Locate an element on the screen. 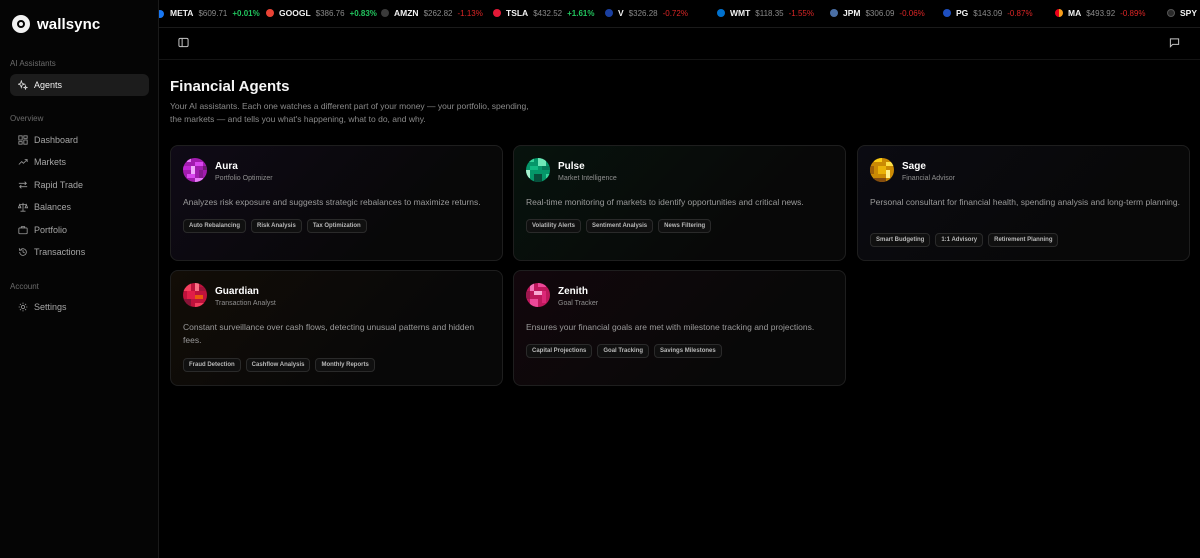 This screenshot has width=1200, height=558. agent-role: Portfolio Optimizer is located at coordinates (244, 178).